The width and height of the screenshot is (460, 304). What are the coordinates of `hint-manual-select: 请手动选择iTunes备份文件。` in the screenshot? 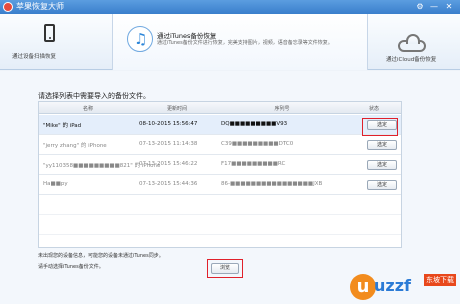 It's located at (71, 267).